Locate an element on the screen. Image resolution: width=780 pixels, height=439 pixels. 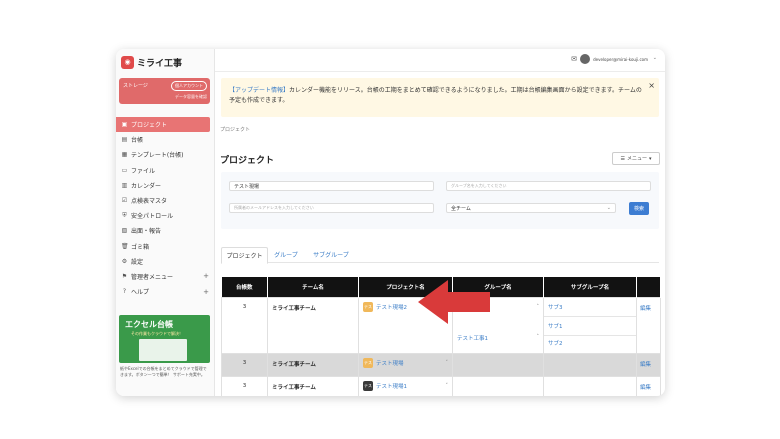
project-link: テスト現場2 is located at coordinates (391, 307).